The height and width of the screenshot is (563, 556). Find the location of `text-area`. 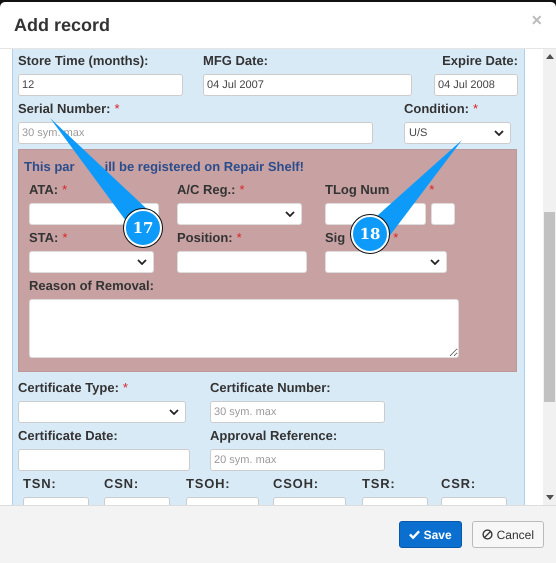

text-area is located at coordinates (244, 328).